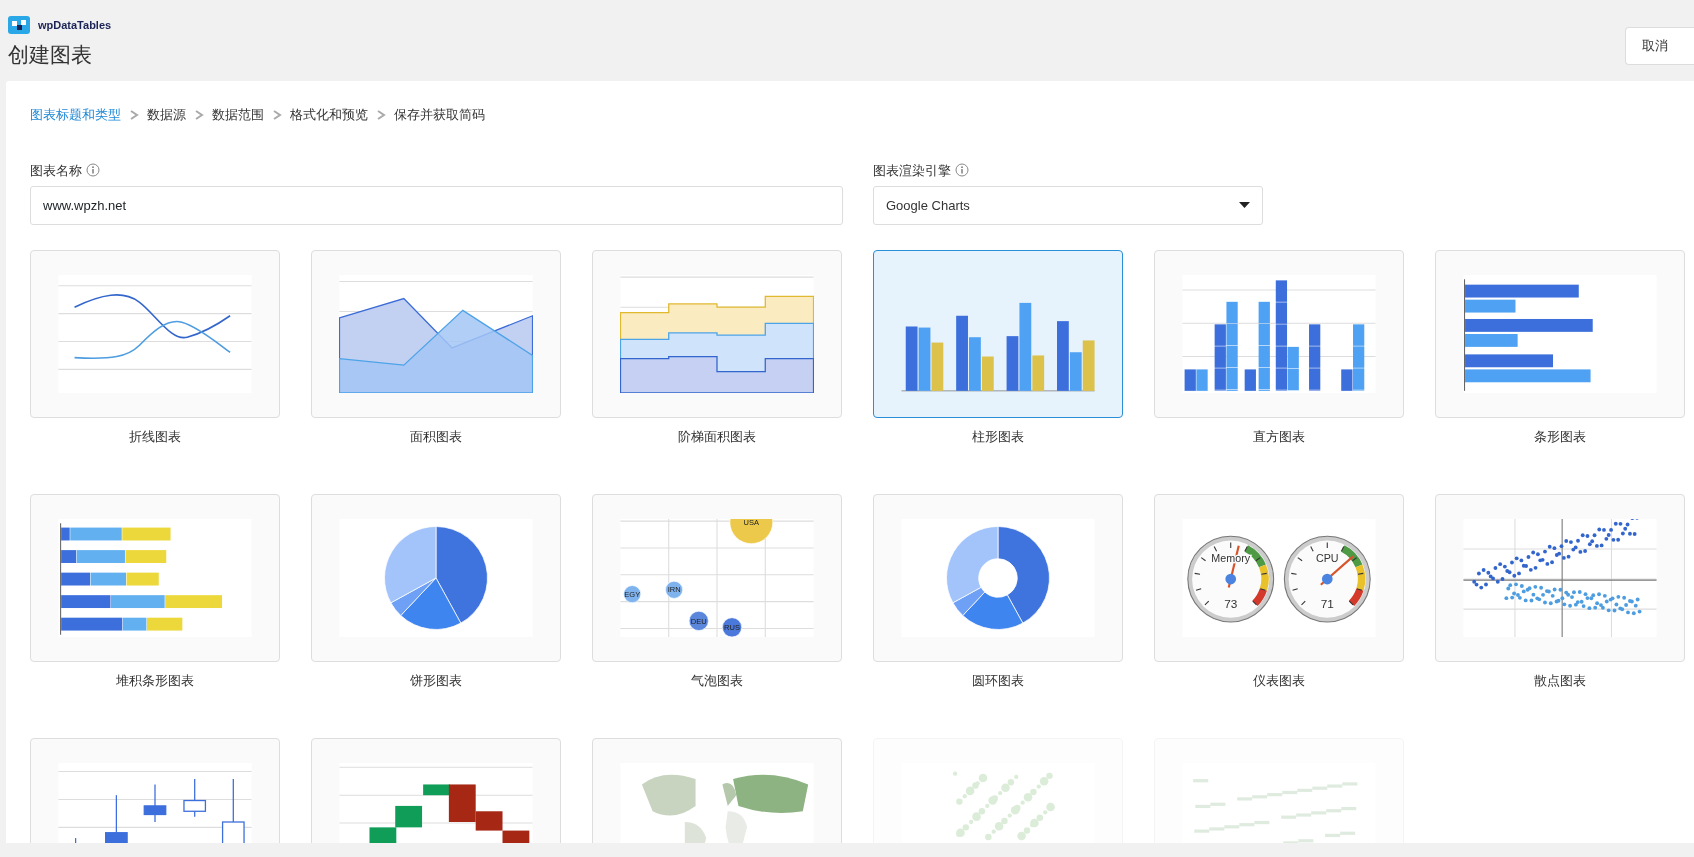  I want to click on chart-name-field: www.wpzh.net, so click(436, 206).